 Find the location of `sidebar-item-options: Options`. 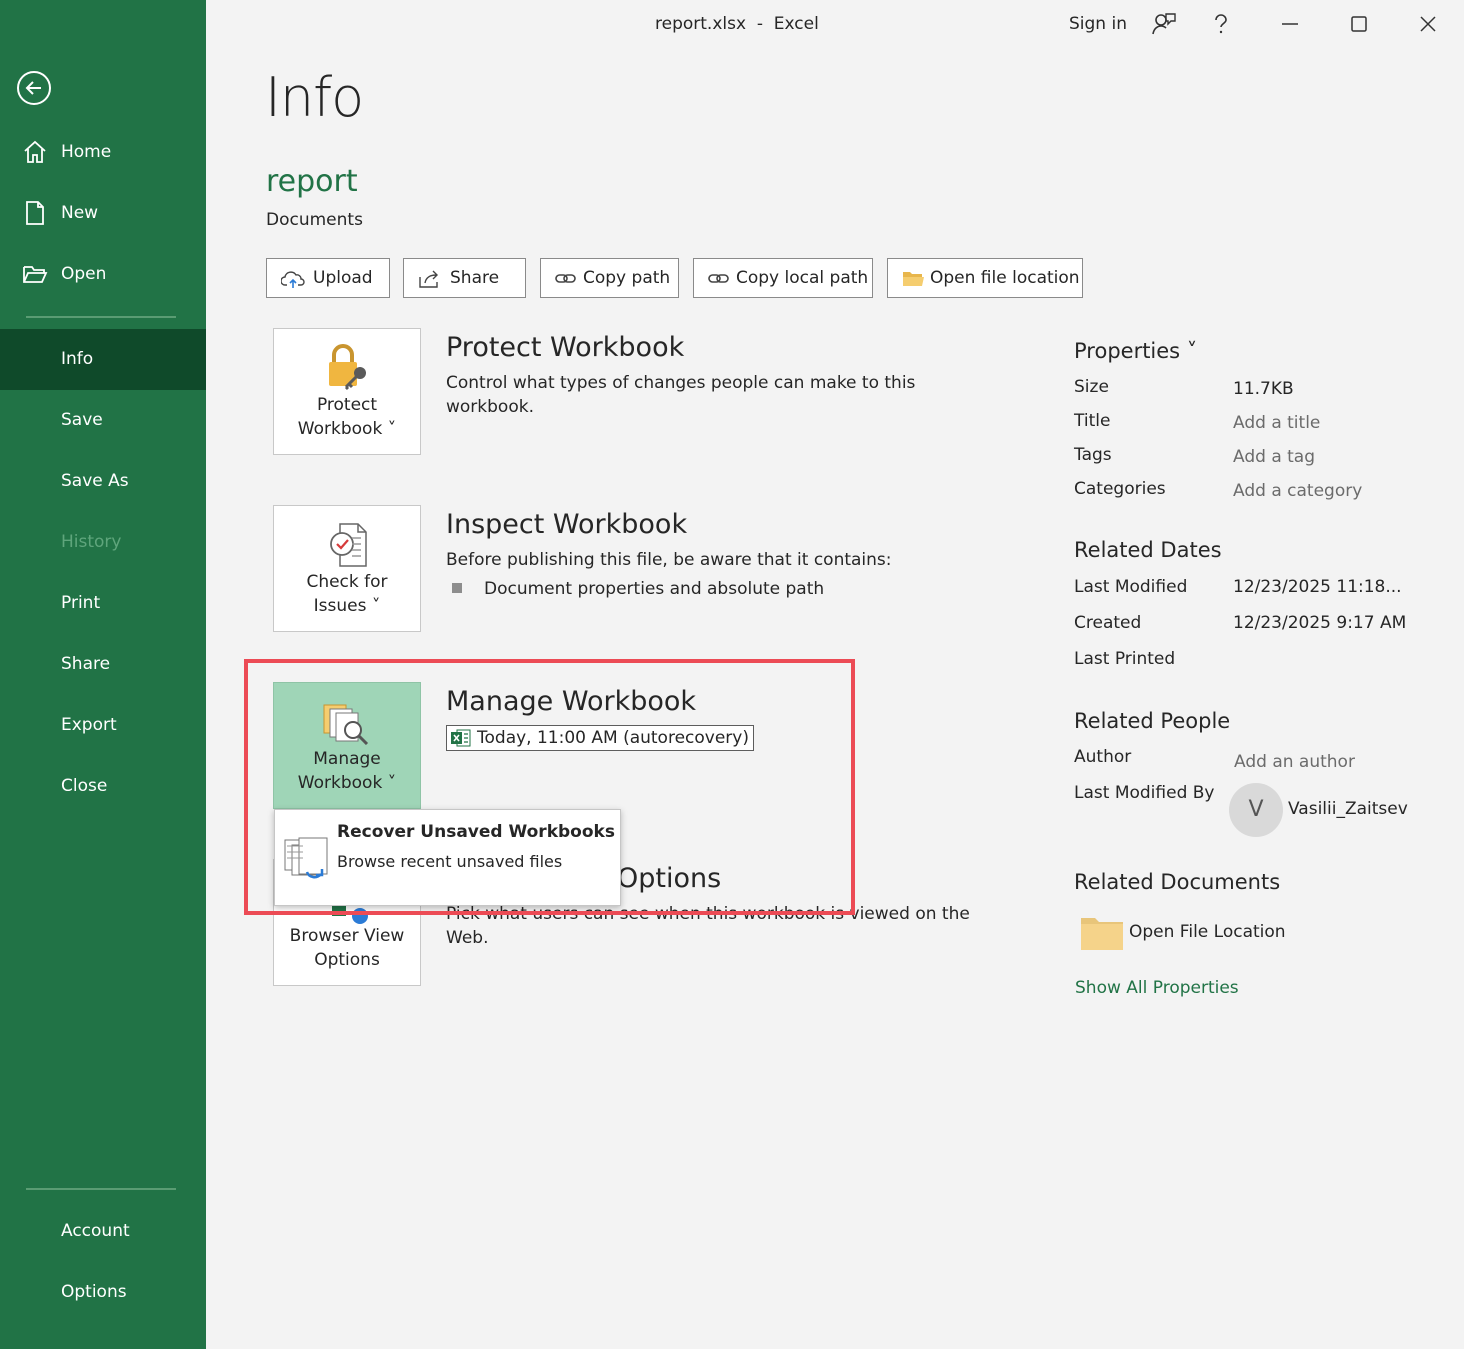

sidebar-item-options: Options is located at coordinates (103, 1292).